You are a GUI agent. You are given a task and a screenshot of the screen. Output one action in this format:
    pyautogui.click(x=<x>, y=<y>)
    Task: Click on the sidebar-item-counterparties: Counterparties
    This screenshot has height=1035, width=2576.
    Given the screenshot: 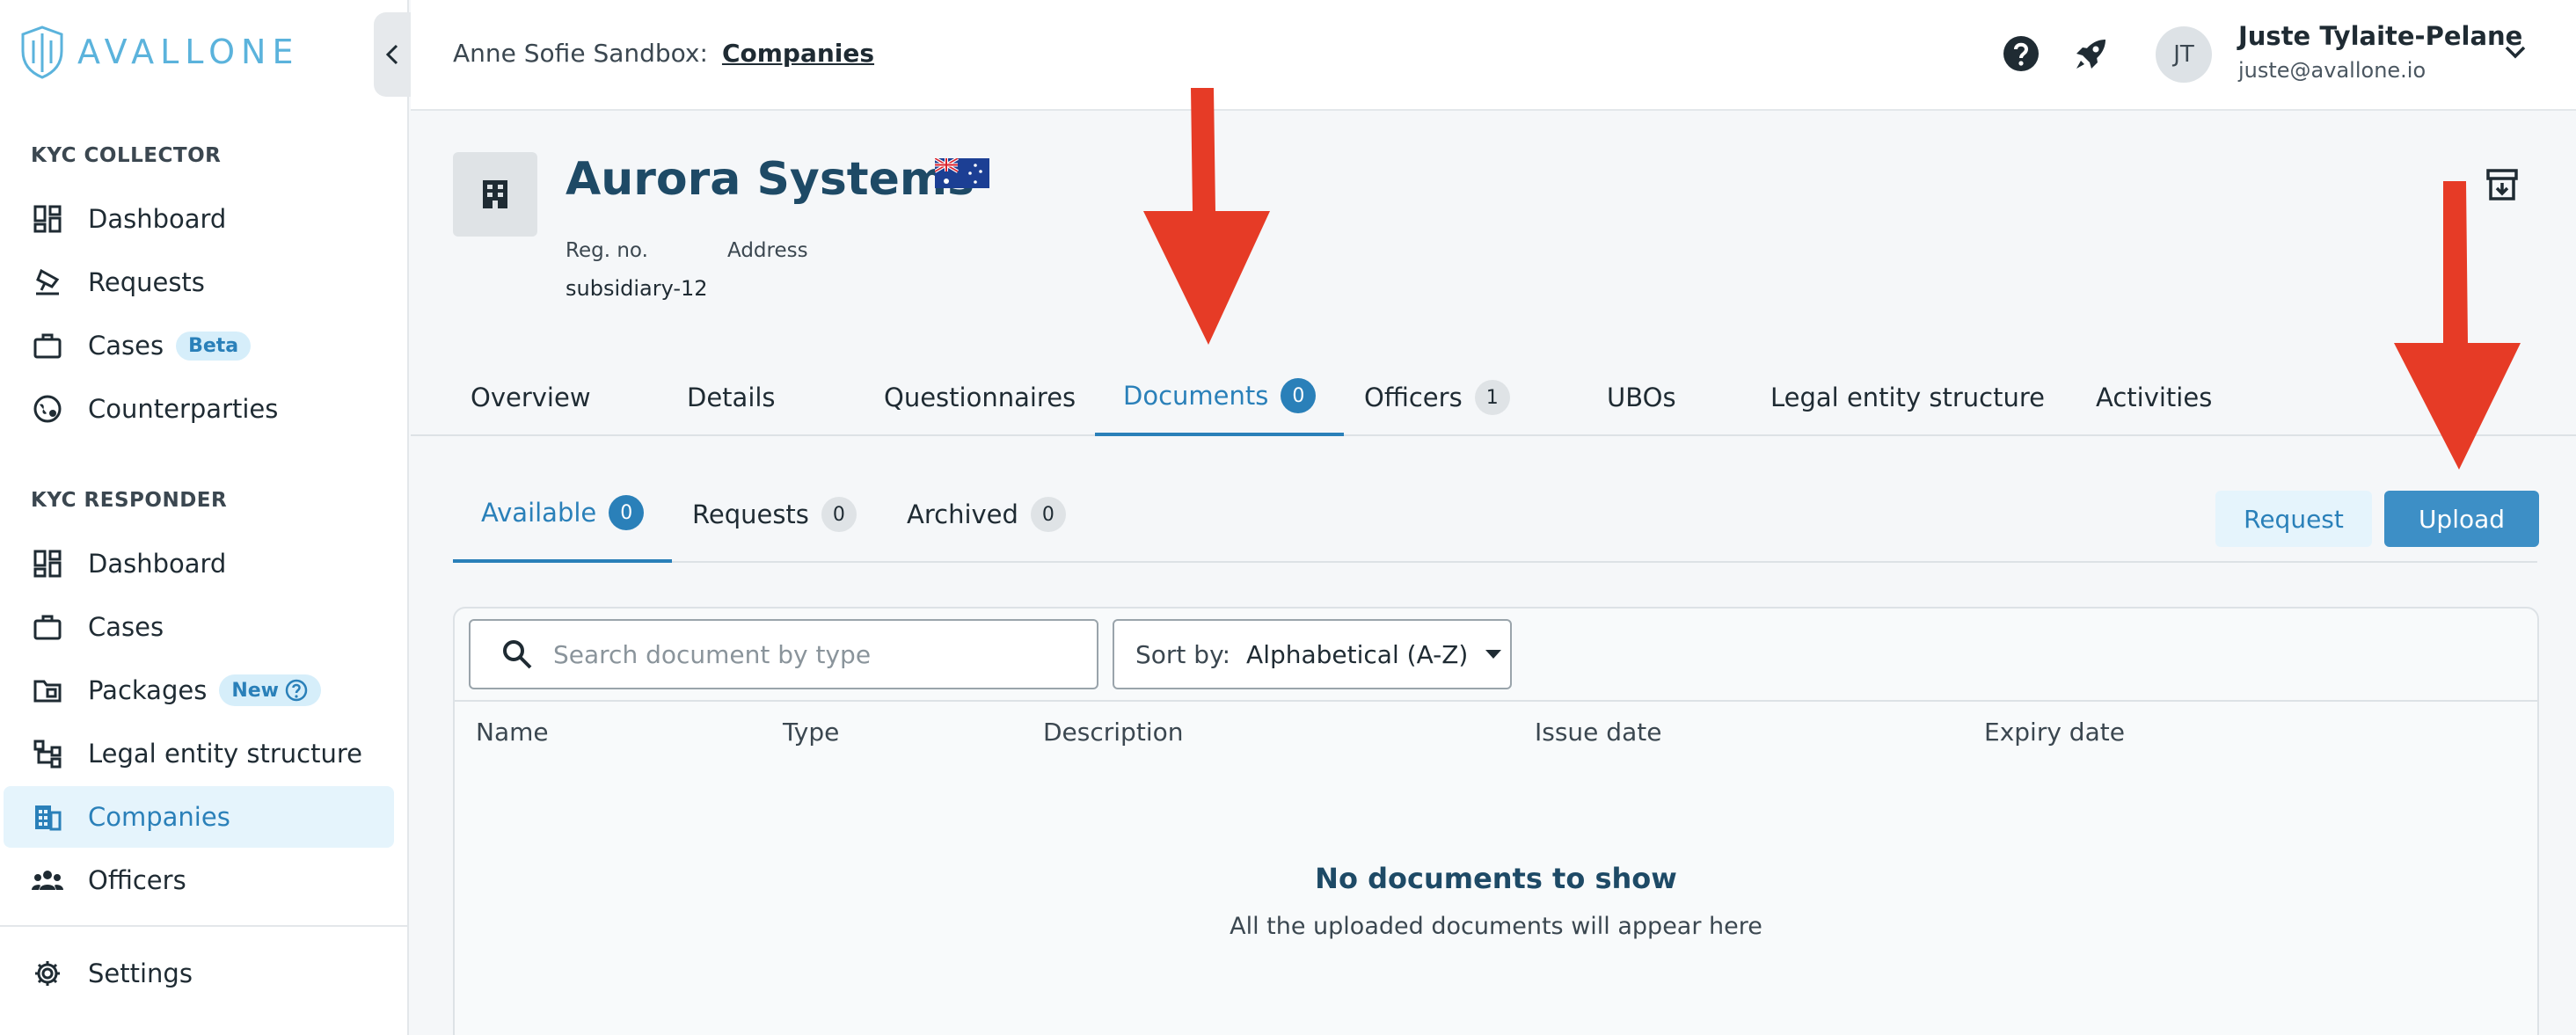 What is the action you would take?
    pyautogui.click(x=199, y=409)
    